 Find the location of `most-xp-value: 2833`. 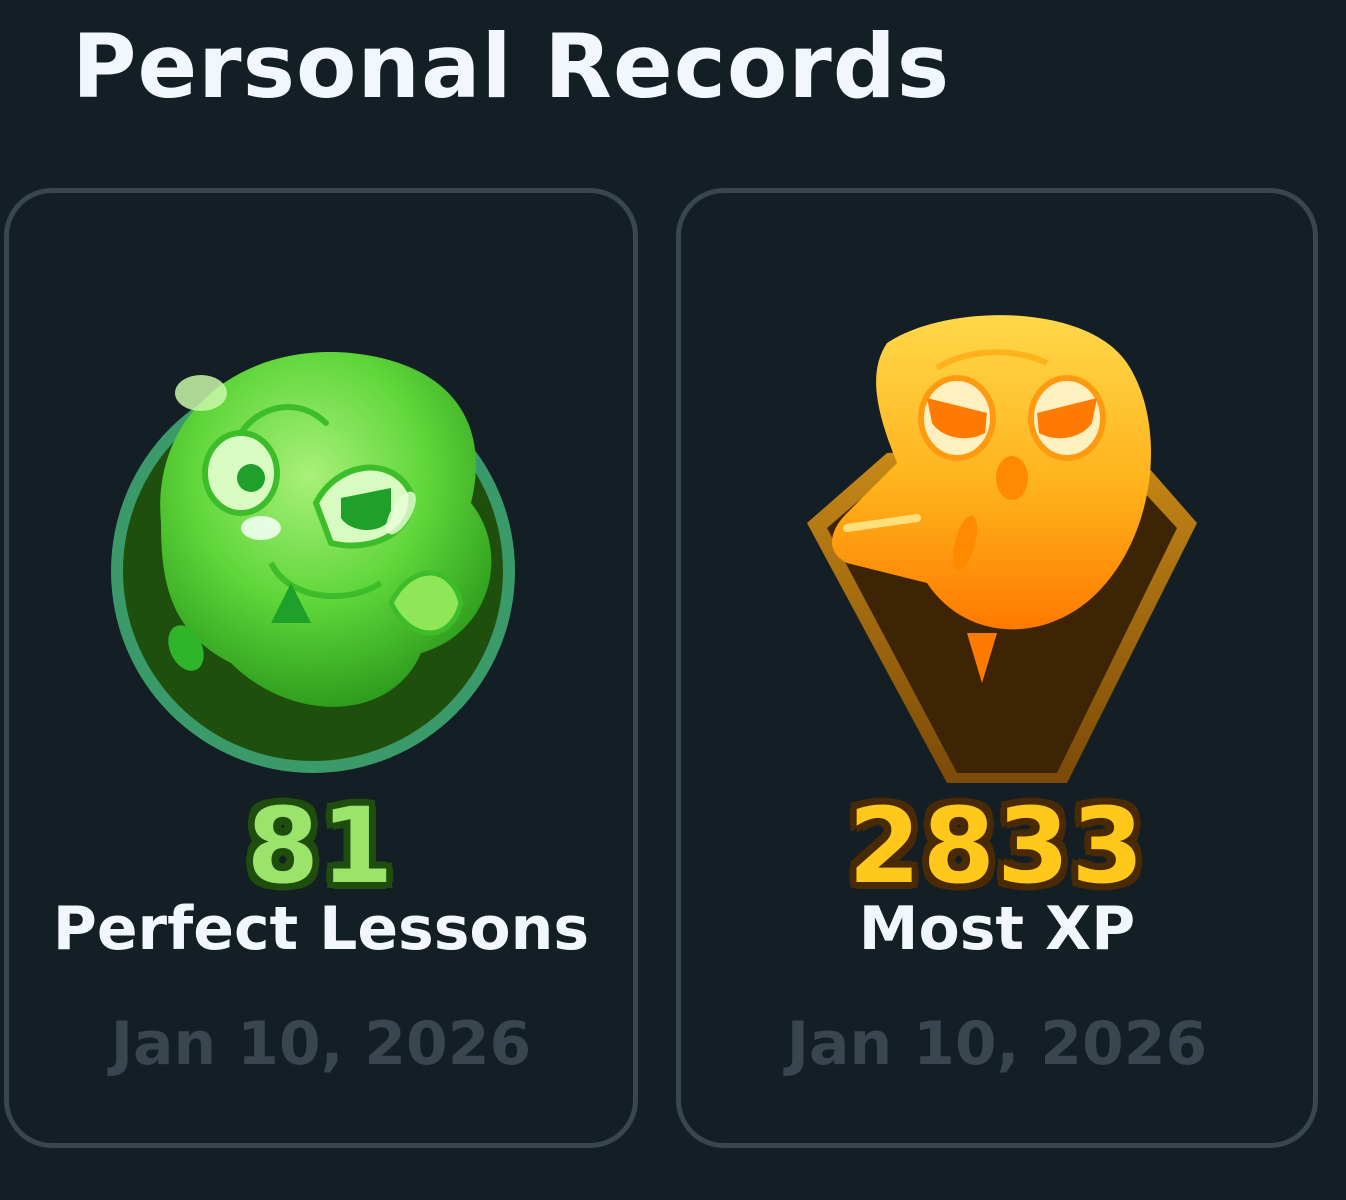

most-xp-value: 2833 is located at coordinates (997, 846).